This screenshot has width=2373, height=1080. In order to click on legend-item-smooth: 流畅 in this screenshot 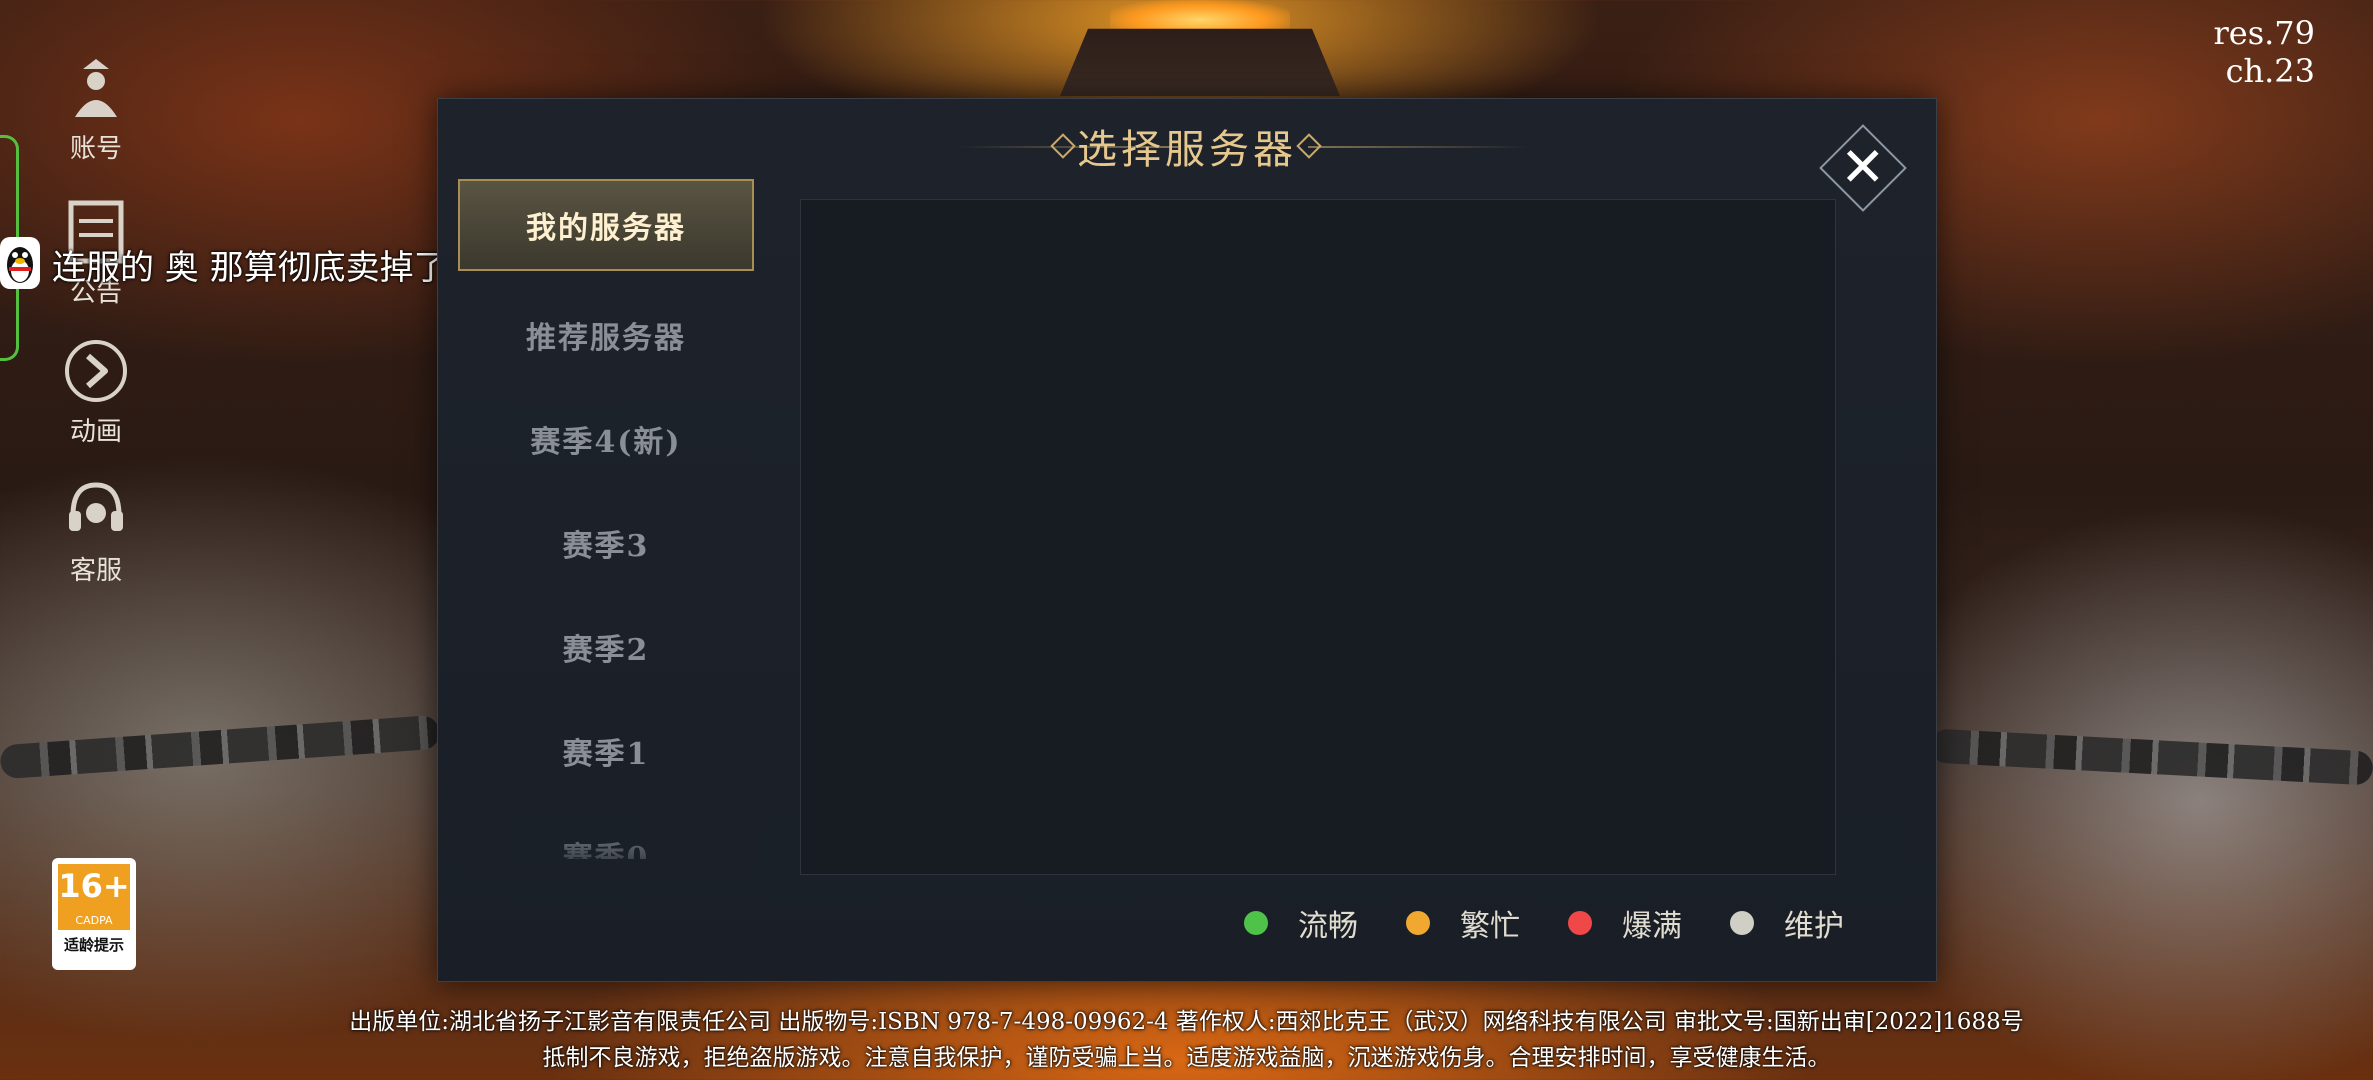, I will do `click(1301, 923)`.